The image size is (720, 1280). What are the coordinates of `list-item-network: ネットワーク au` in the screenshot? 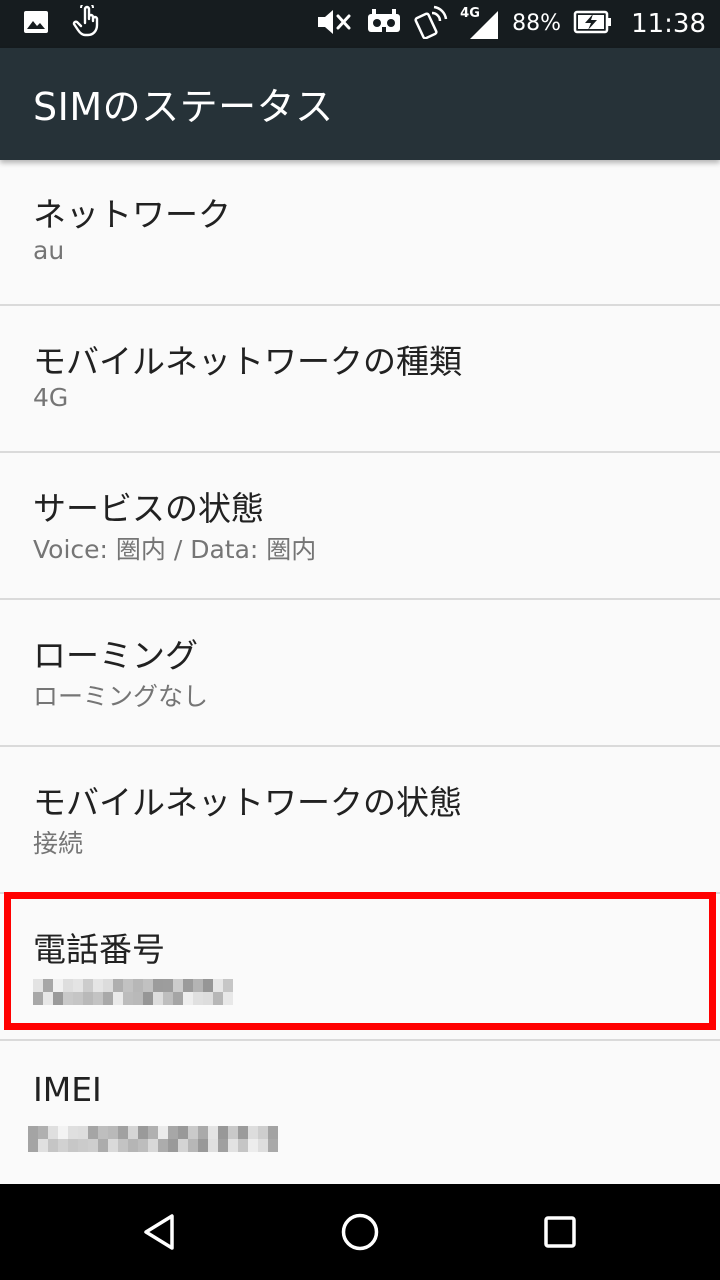 It's located at (360, 233).